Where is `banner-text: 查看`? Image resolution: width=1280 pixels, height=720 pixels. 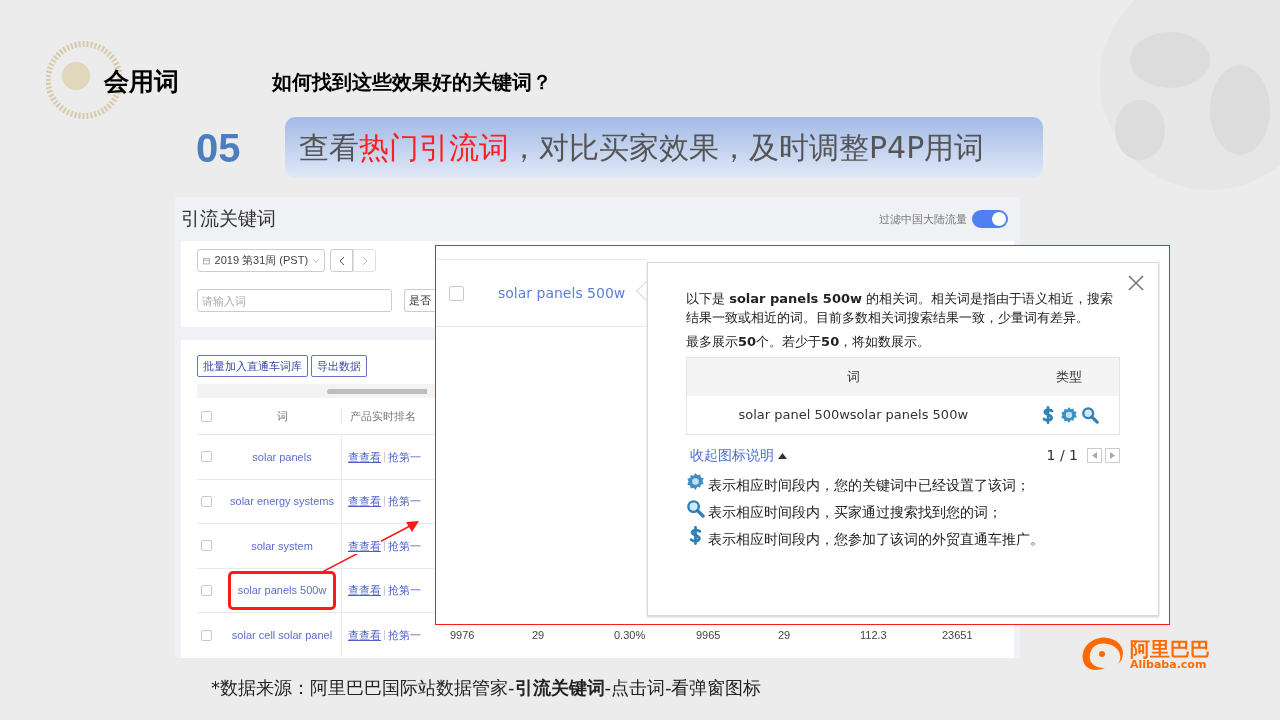
banner-text: 查看 is located at coordinates (329, 148).